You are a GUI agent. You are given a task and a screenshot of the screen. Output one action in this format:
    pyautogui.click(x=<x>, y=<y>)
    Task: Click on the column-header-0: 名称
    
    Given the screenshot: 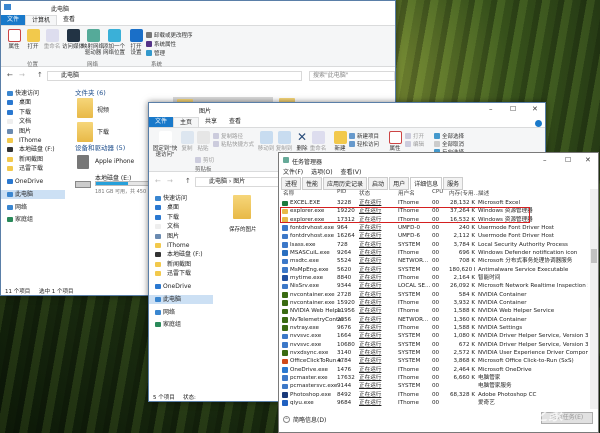 What is the action you would take?
    pyautogui.click(x=288, y=193)
    